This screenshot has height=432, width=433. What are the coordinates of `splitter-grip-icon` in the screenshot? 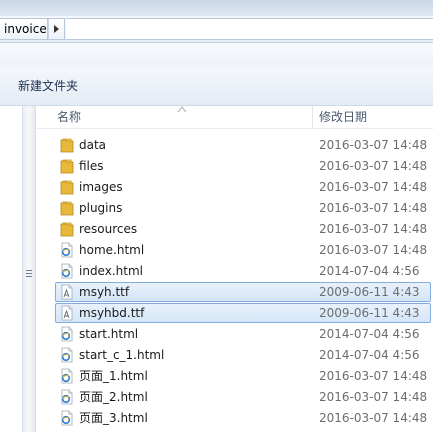 It's located at (29, 274).